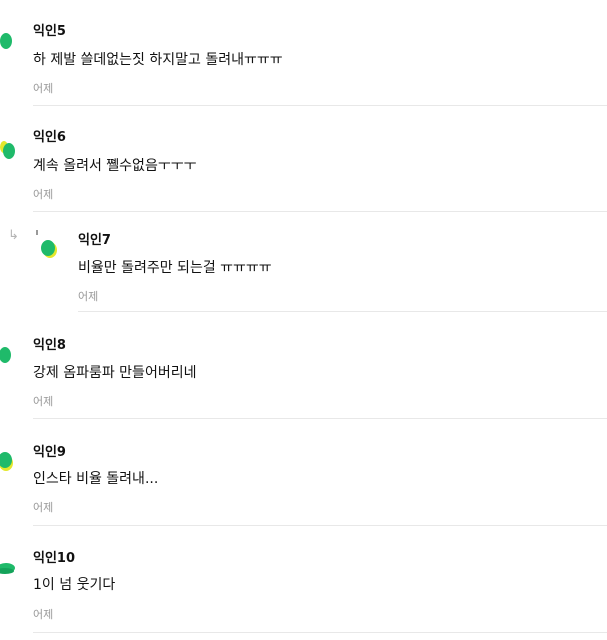 The height and width of the screenshot is (640, 607). What do you see at coordinates (158, 60) in the screenshot?
I see `comment-text: 하 제발 쓸데없는짓 하지말고 돌려내ㅠㅠㅠ` at bounding box center [158, 60].